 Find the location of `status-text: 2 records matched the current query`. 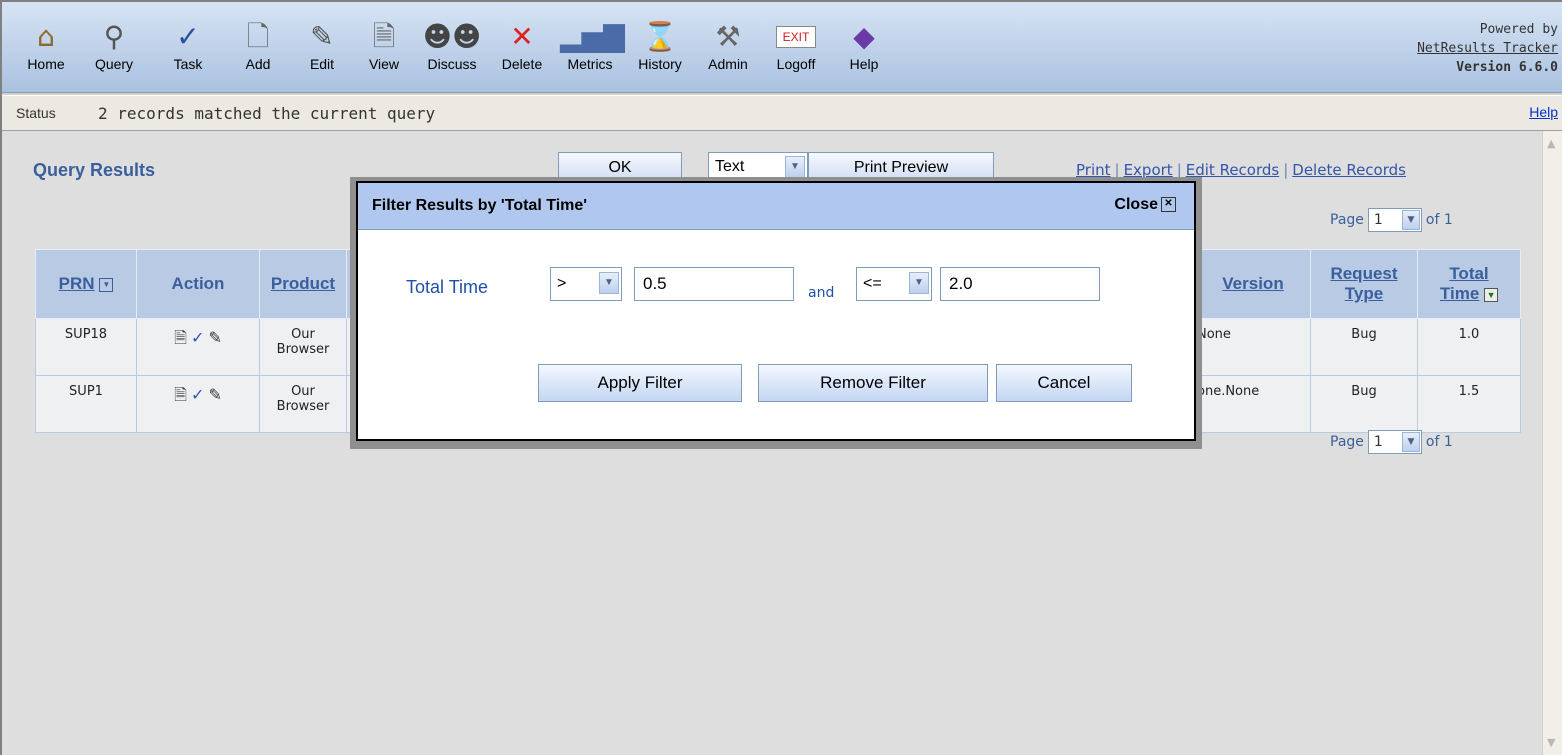

status-text: 2 records matched the current query is located at coordinates (267, 113).